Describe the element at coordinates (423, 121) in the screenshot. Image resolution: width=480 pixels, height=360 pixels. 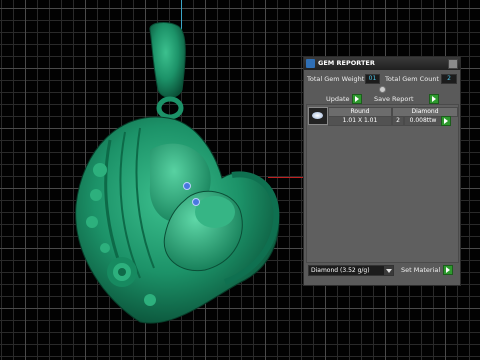
I see `gem-weight-cell: 0.008ttw` at that location.